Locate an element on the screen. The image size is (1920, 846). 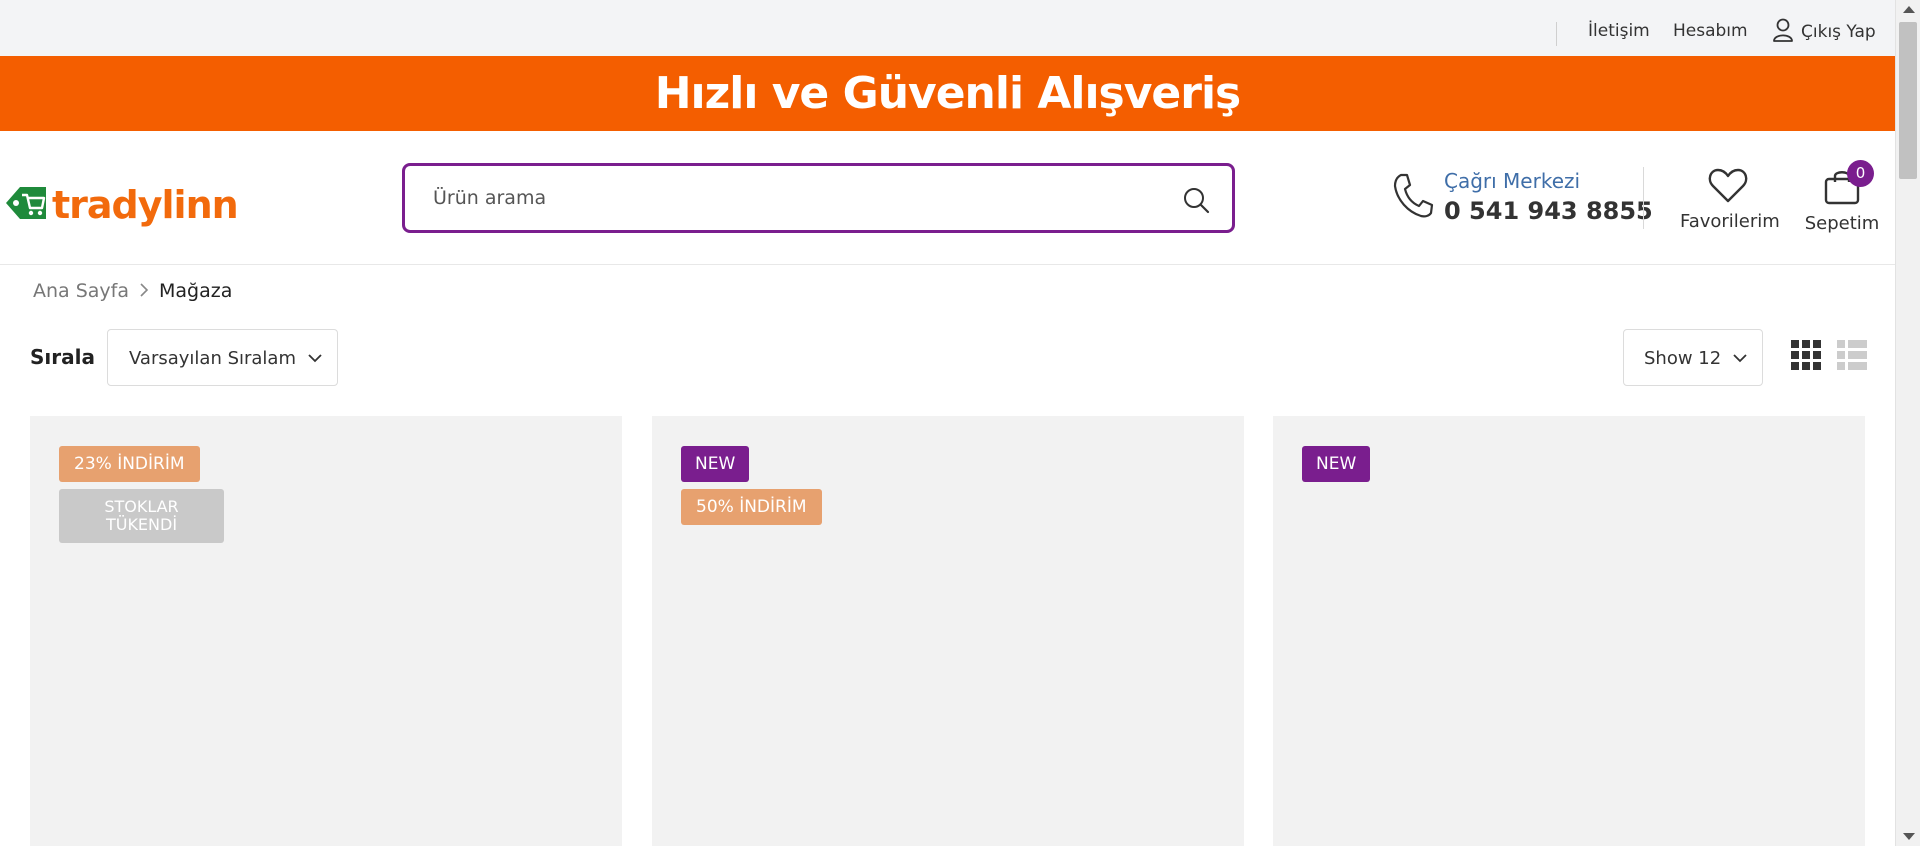
page-scrollbar is located at coordinates (1907, 423).